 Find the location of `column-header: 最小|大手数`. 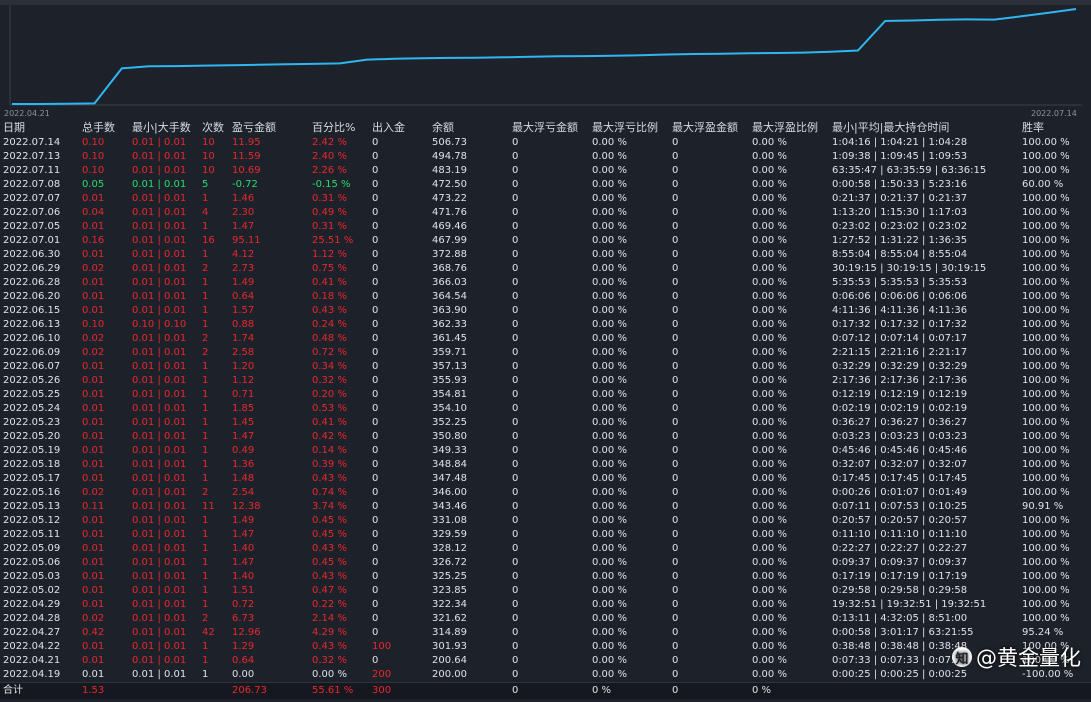

column-header: 最小|大手数 is located at coordinates (161, 128).